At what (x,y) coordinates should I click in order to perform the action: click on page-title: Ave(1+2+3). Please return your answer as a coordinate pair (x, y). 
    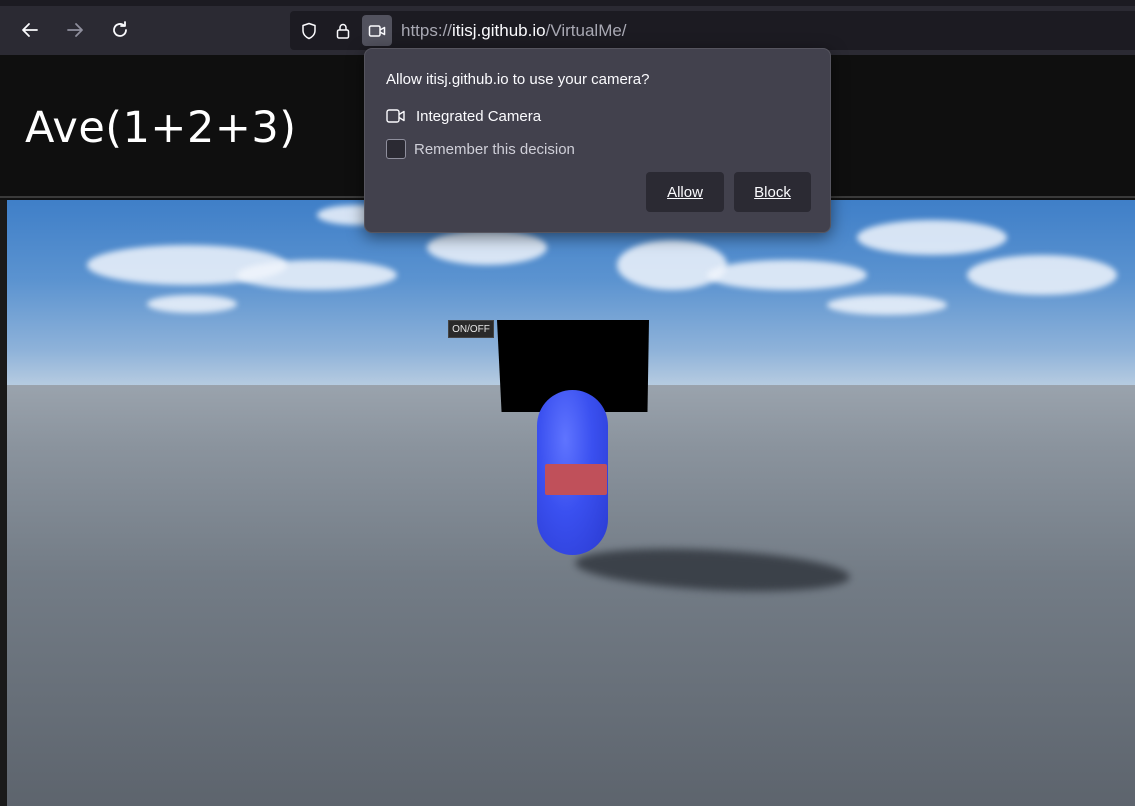
    Looking at the image, I should click on (161, 128).